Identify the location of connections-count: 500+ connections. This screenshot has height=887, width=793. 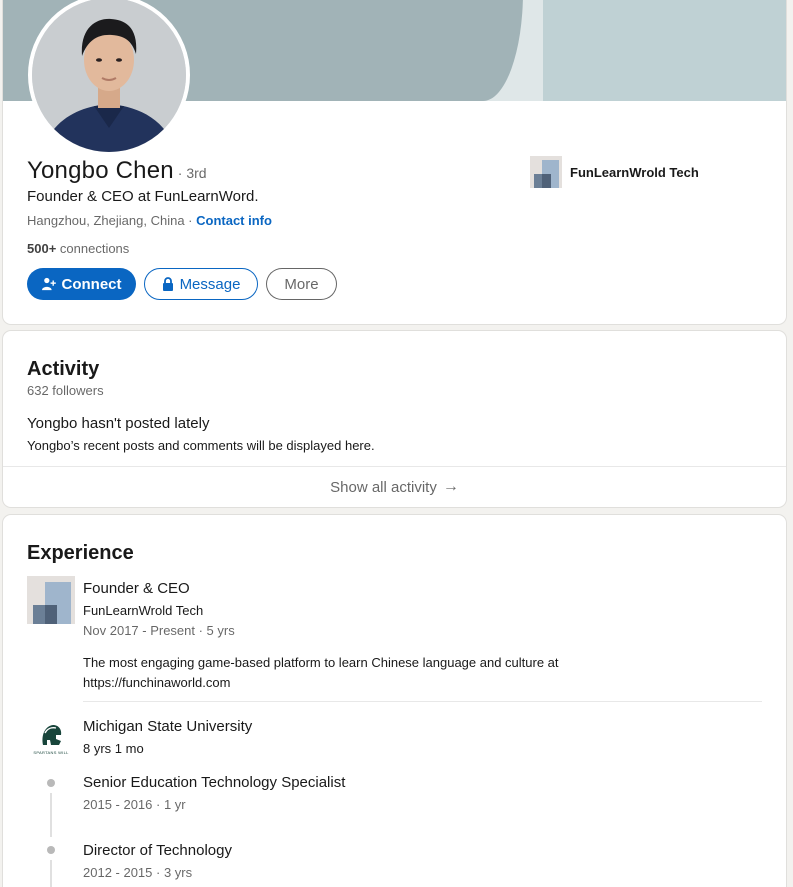
(78, 248).